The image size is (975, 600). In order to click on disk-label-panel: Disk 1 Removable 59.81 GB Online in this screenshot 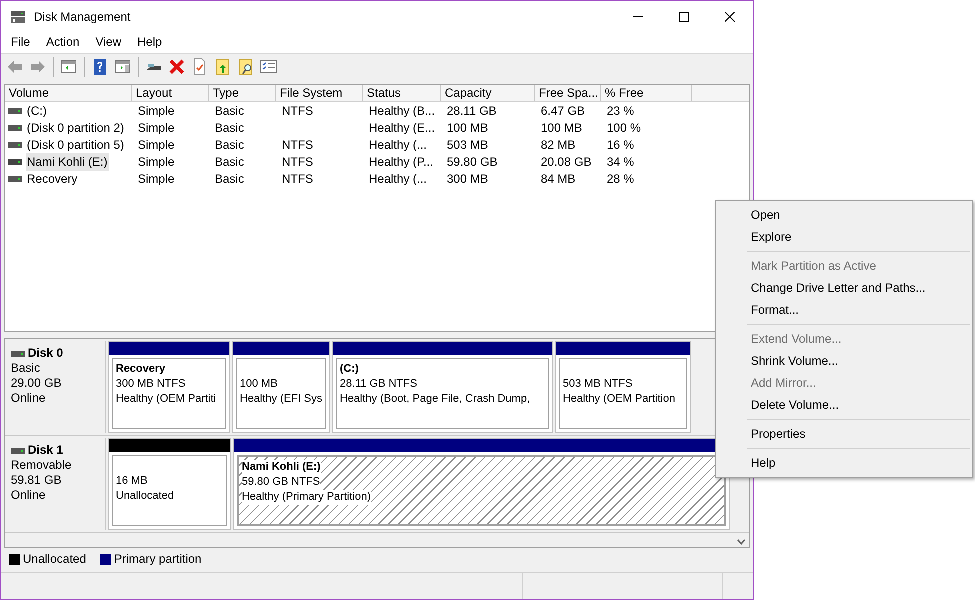, I will do `click(55, 484)`.